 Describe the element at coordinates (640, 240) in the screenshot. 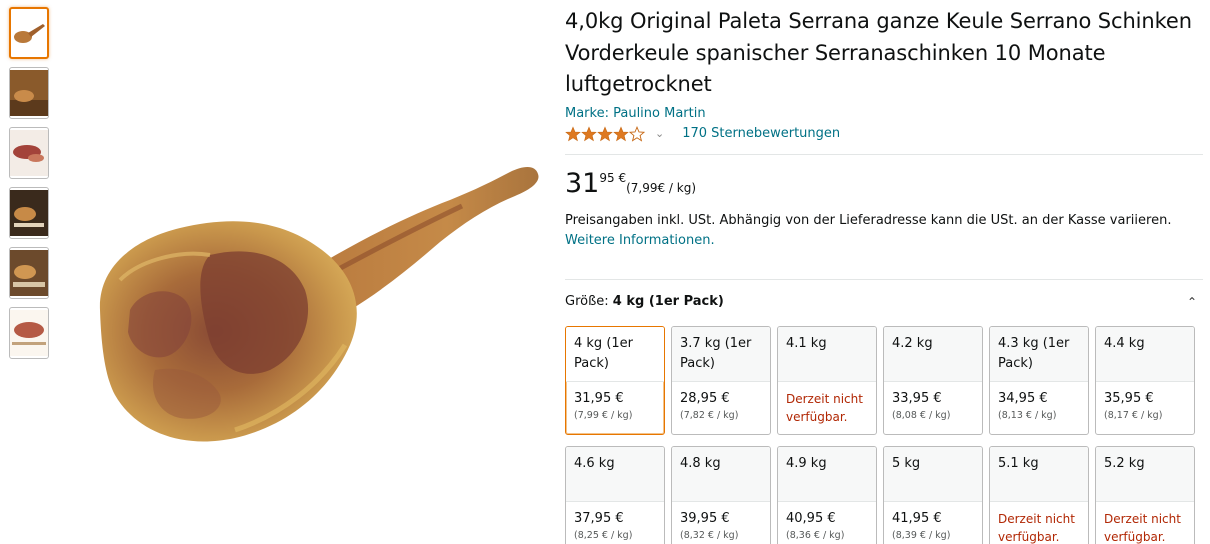

I see `more-info-link: Weitere Informationen.` at that location.